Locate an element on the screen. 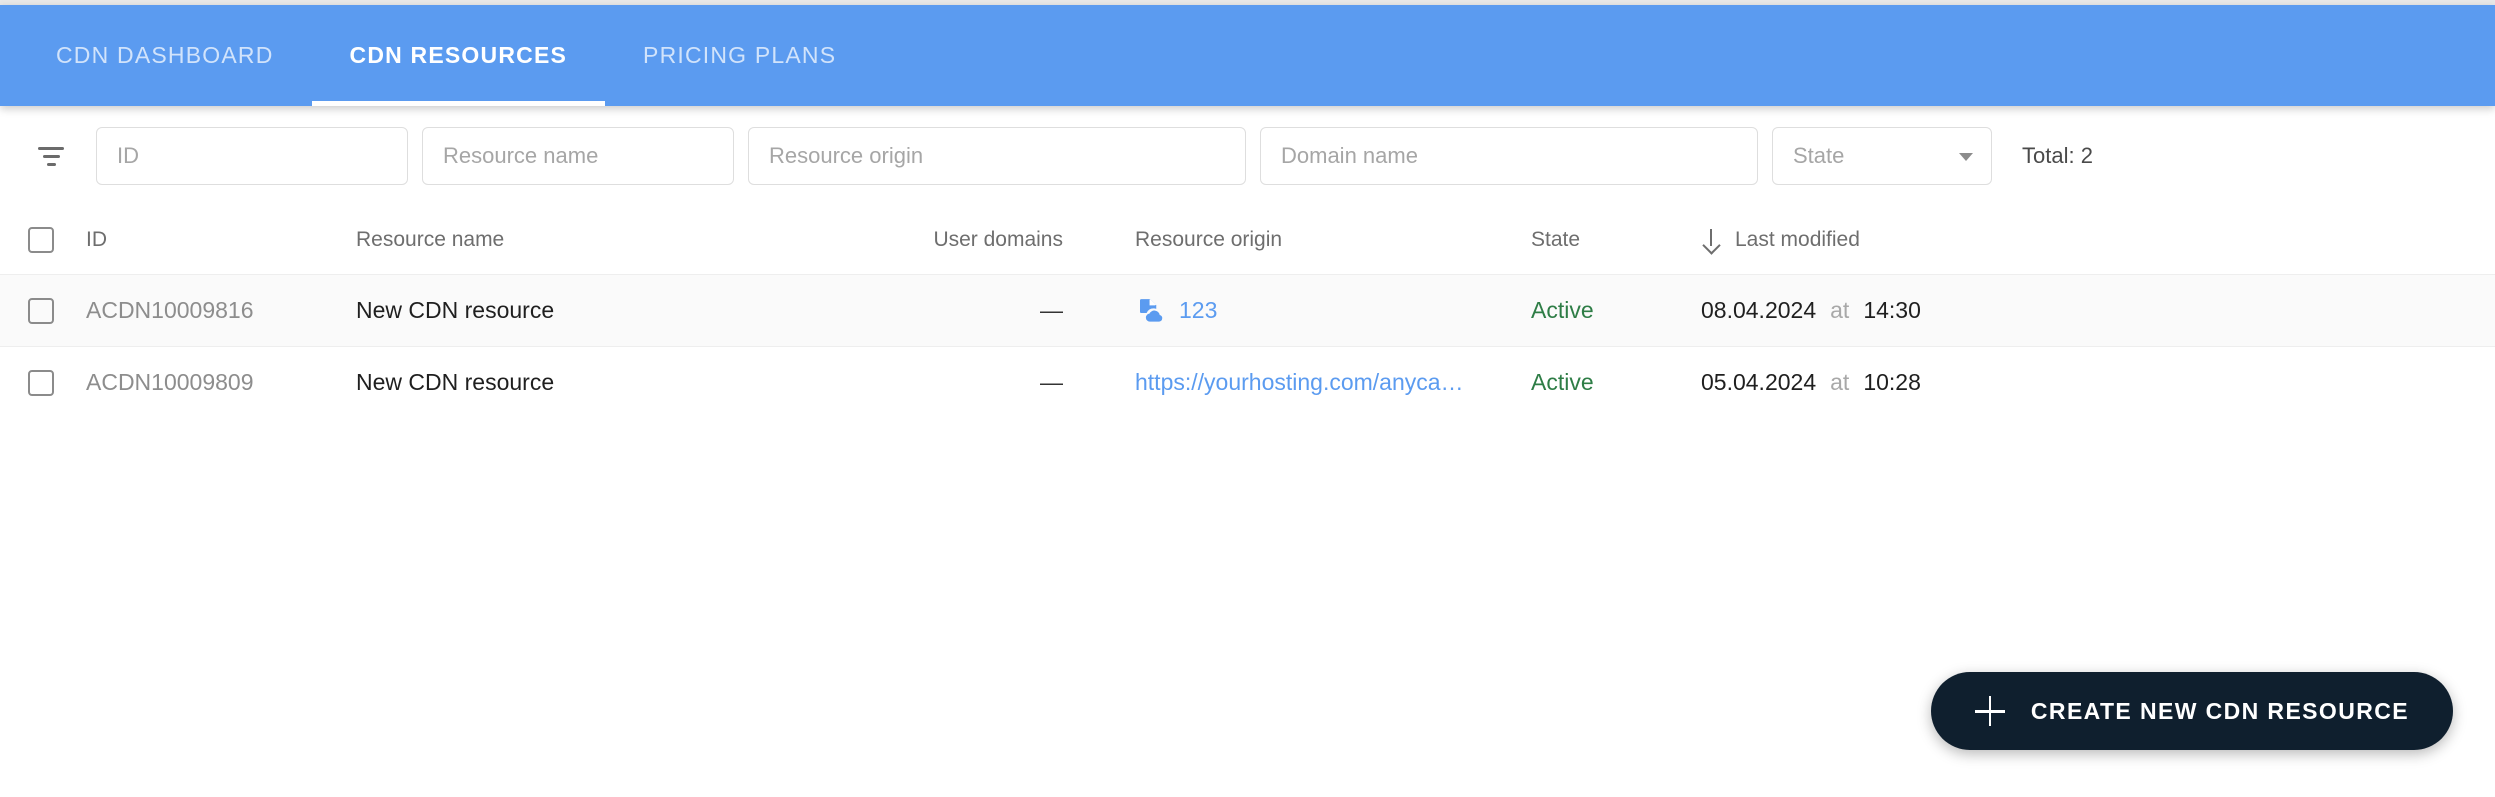 This screenshot has width=2495, height=797. cell-resource-origin-link: 123 is located at coordinates (1198, 310).